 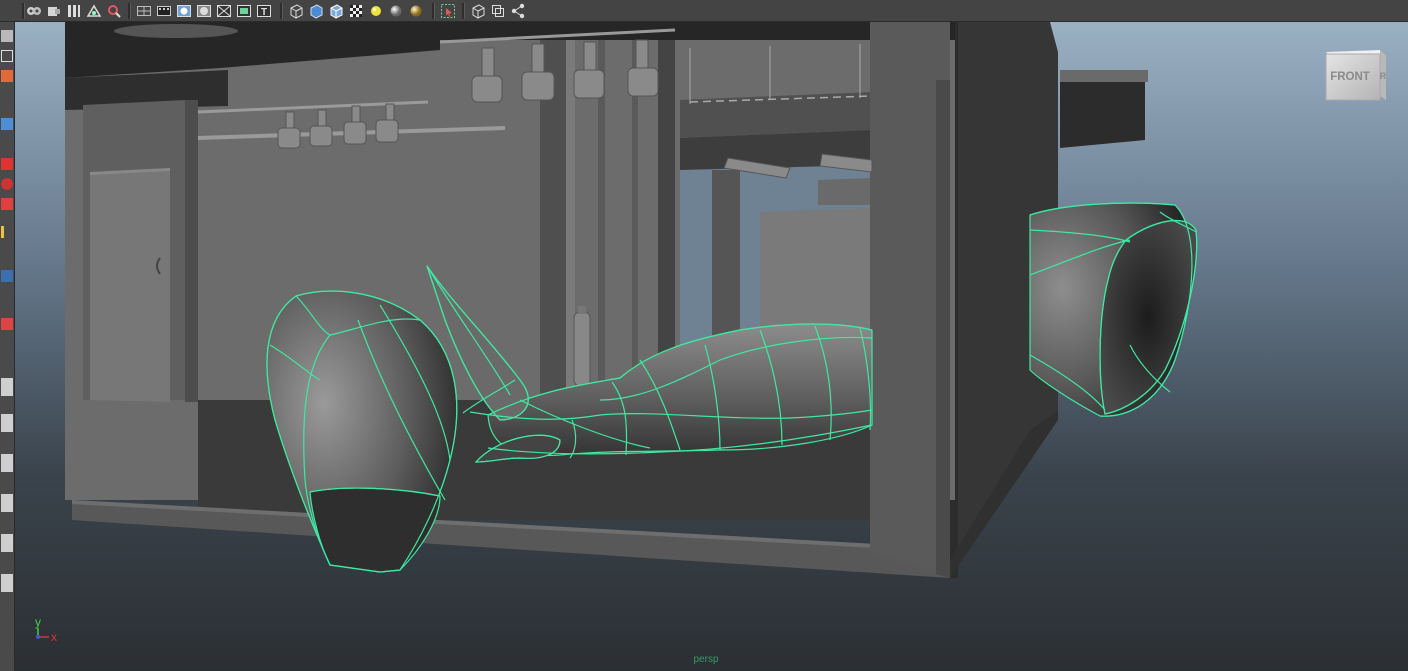 I want to click on film-gate-icon, so click(x=164, y=11).